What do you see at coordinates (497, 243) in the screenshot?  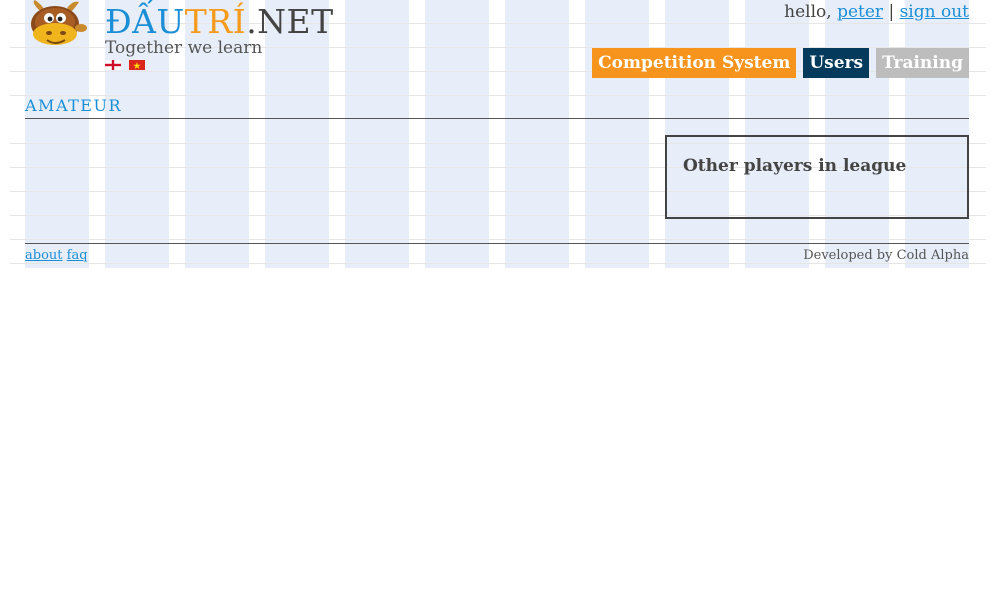 I see `footer-divider` at bounding box center [497, 243].